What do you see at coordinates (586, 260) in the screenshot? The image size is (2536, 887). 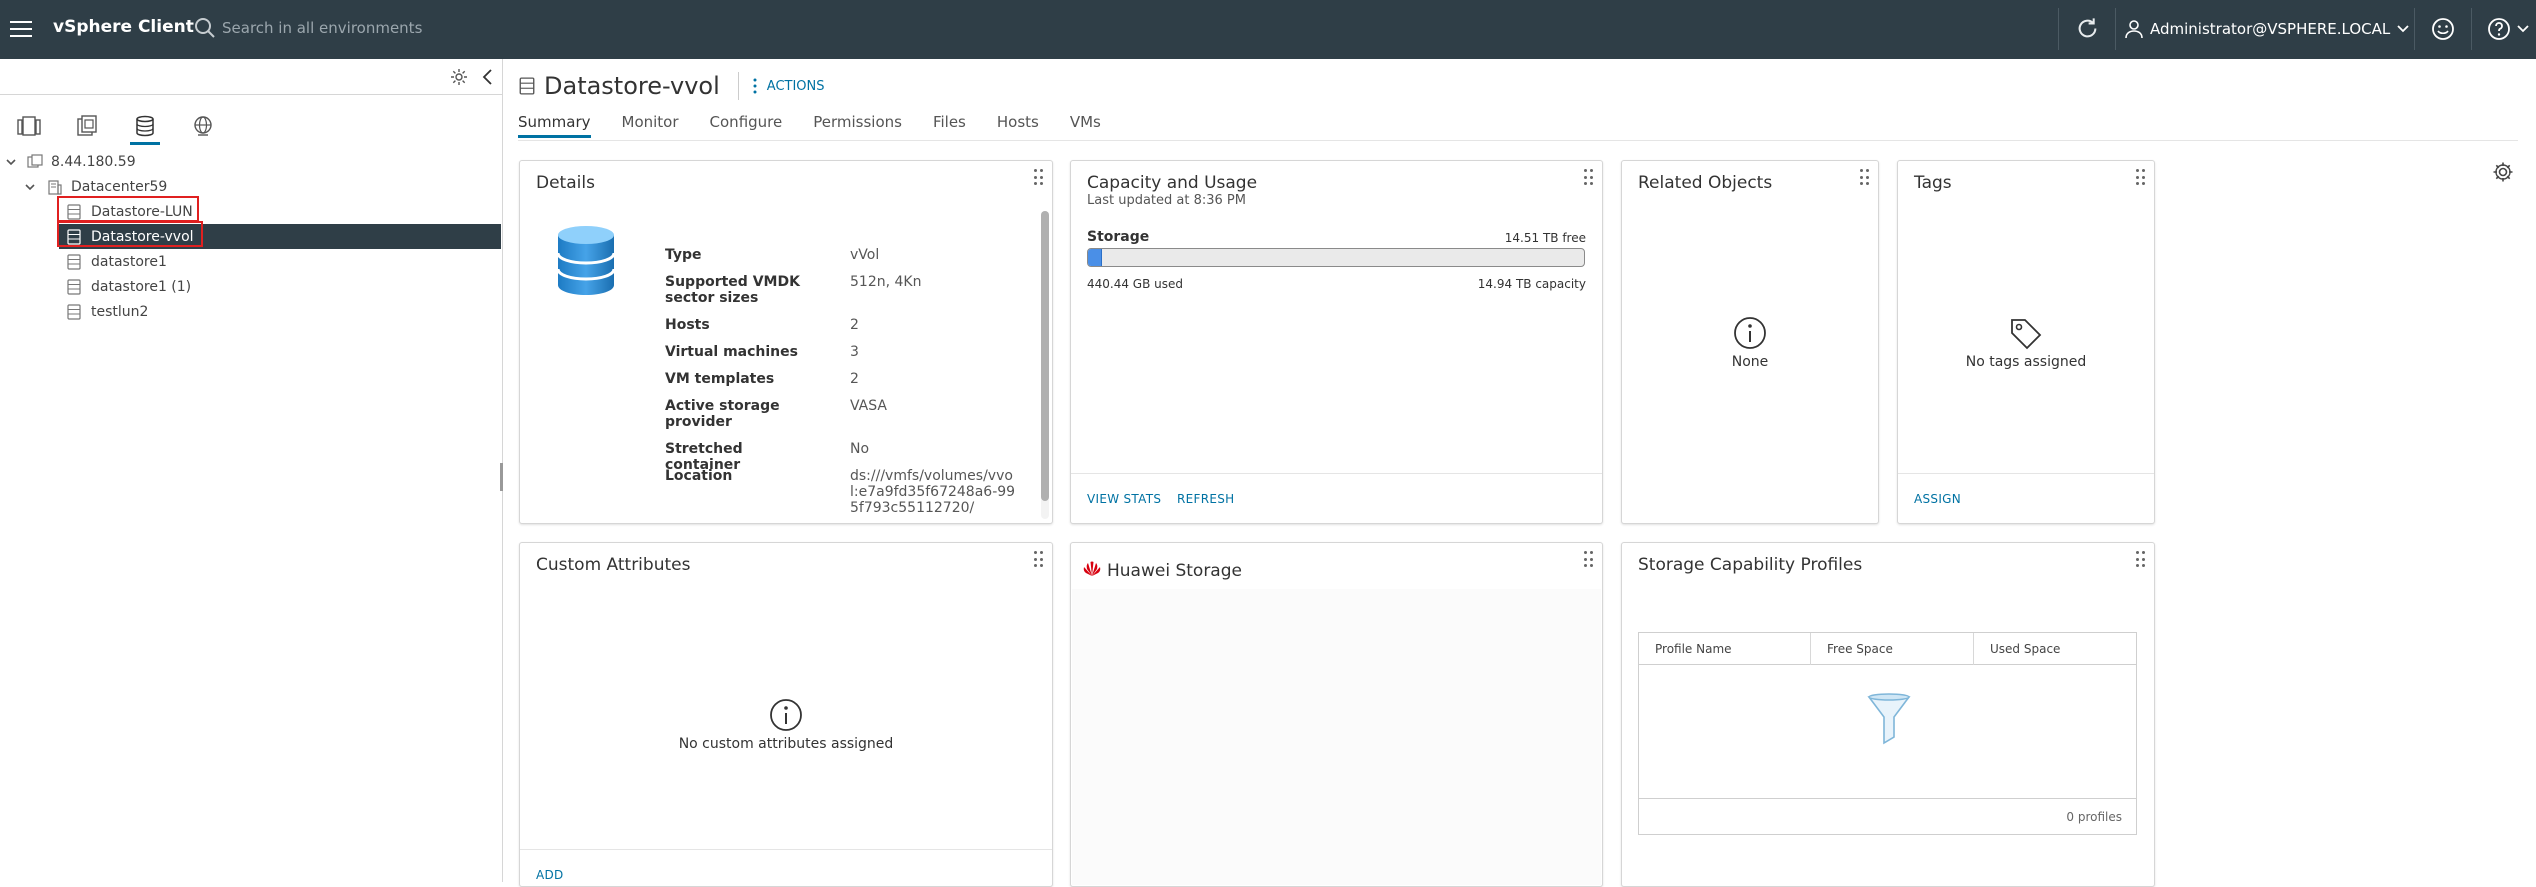 I see `datastore-large-icon` at bounding box center [586, 260].